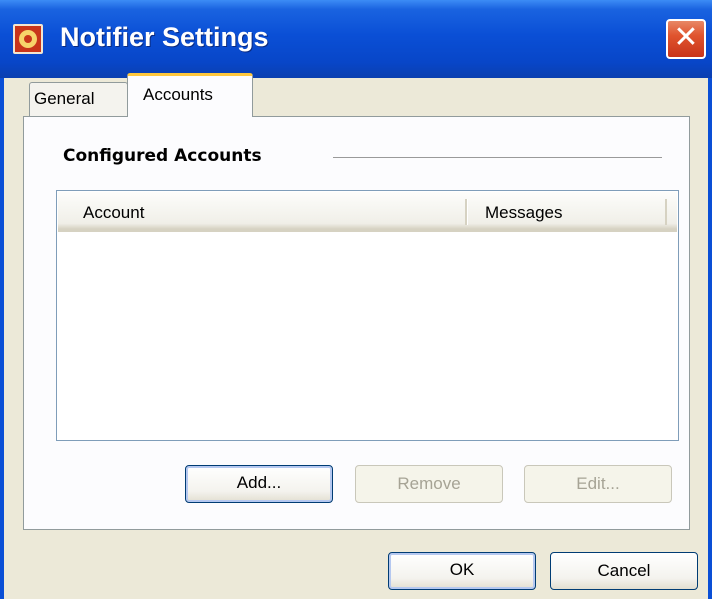 Image resolution: width=712 pixels, height=599 pixels. What do you see at coordinates (686, 39) in the screenshot?
I see `close-button: ✕` at bounding box center [686, 39].